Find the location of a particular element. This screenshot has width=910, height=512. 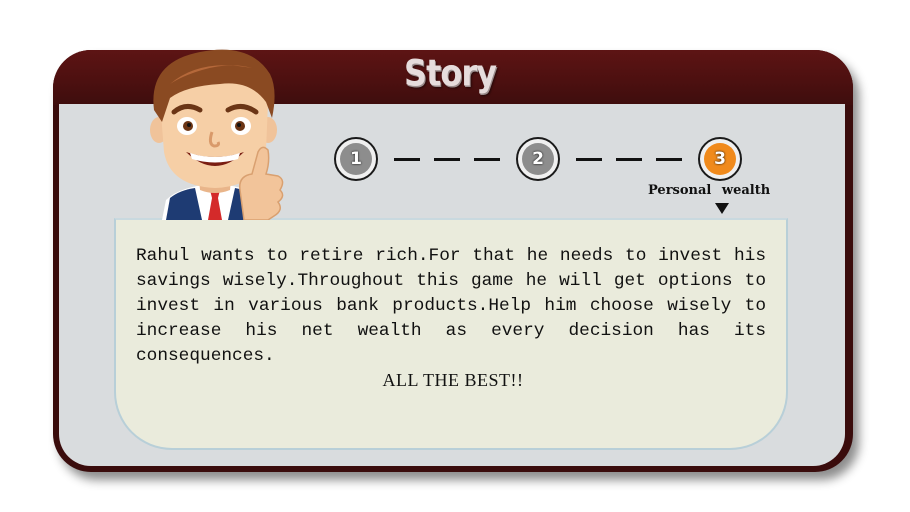

progress-step-2: 2 is located at coordinates (538, 159).